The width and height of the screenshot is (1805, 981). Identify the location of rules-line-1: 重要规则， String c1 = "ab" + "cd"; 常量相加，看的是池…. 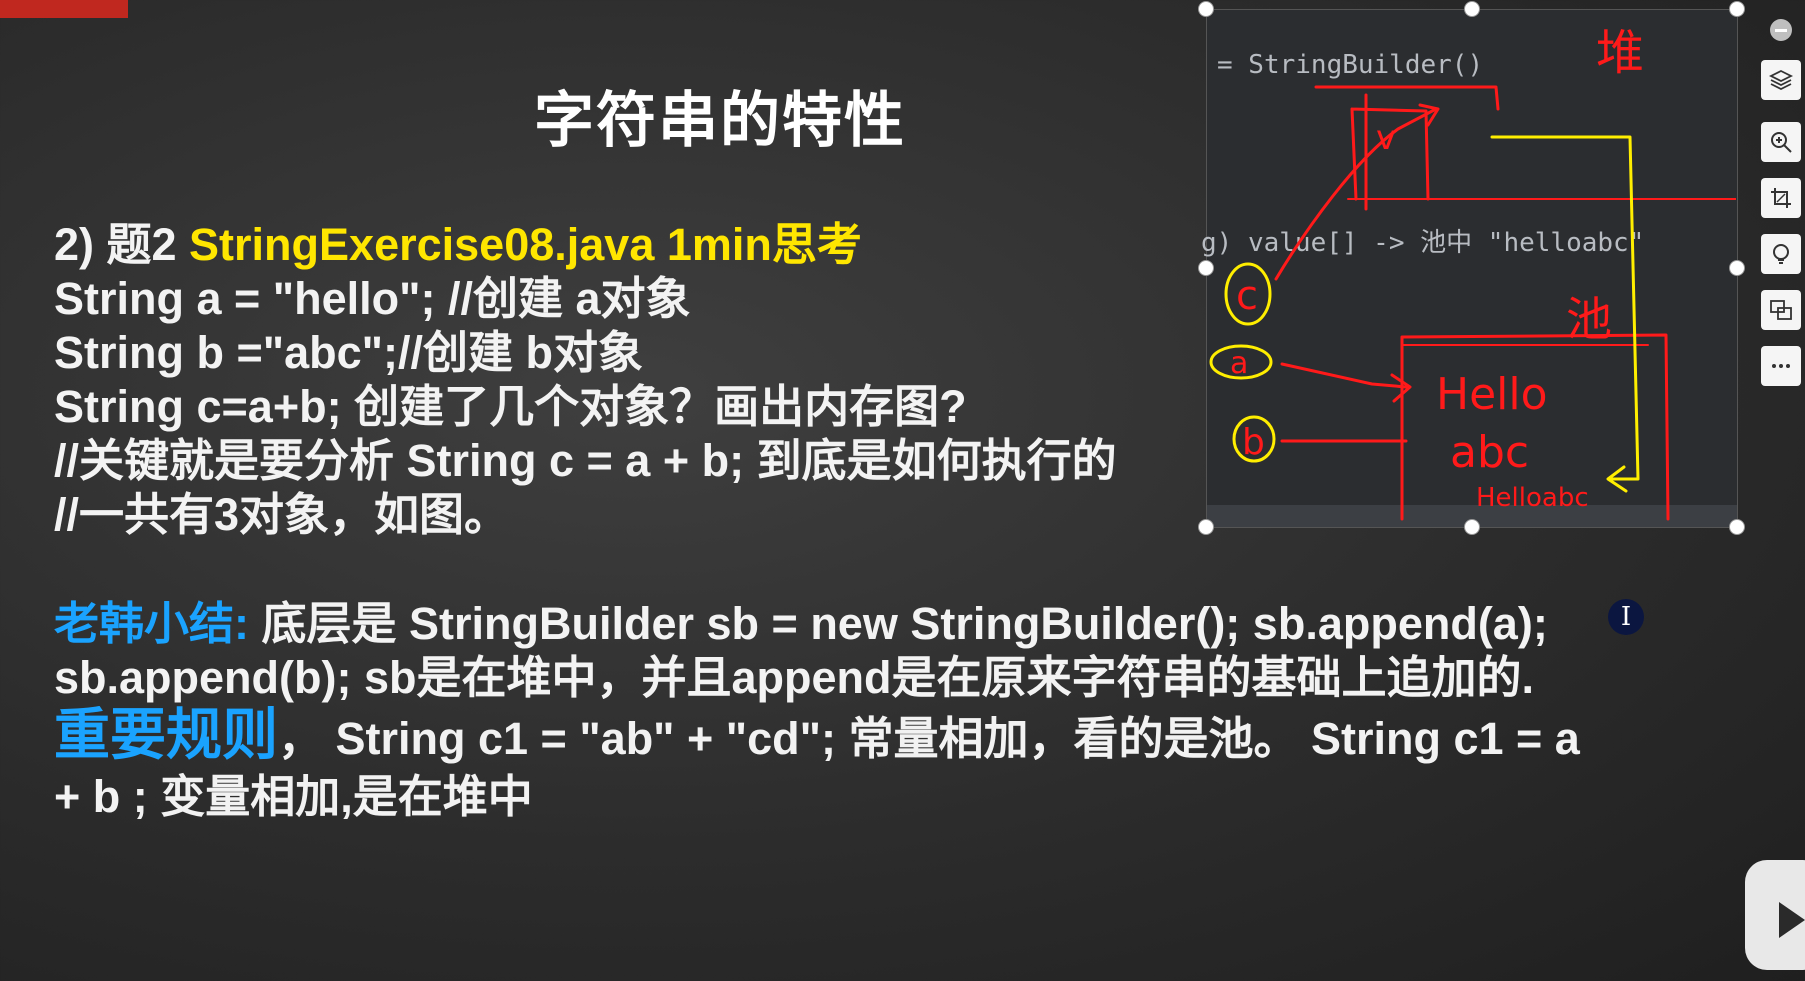
(817, 737).